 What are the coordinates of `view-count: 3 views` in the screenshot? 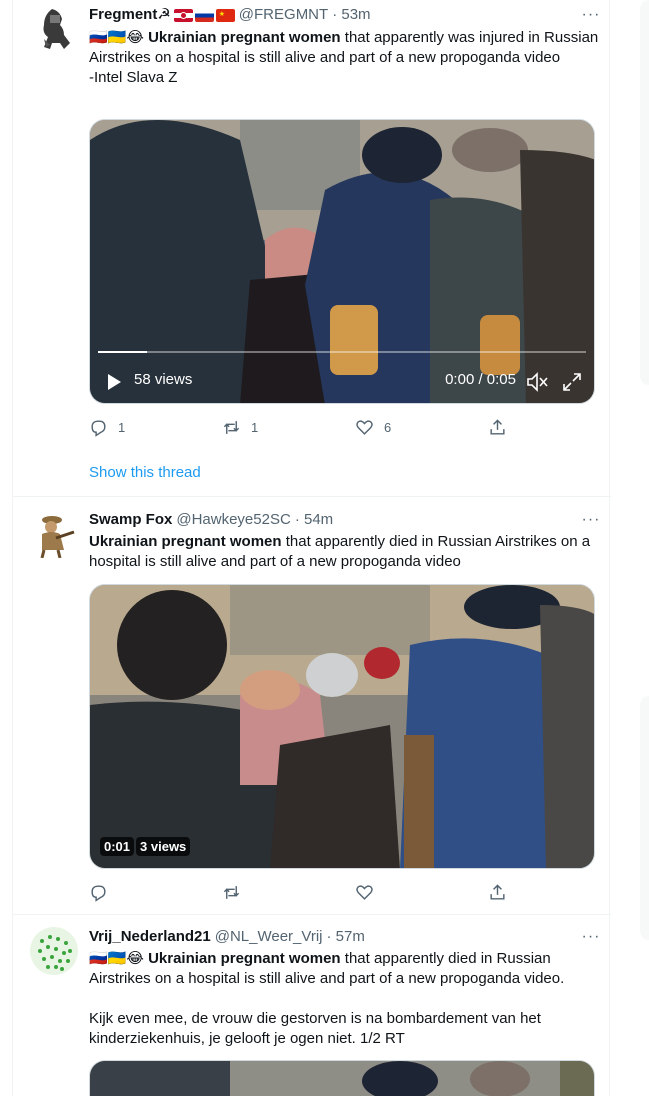 It's located at (163, 846).